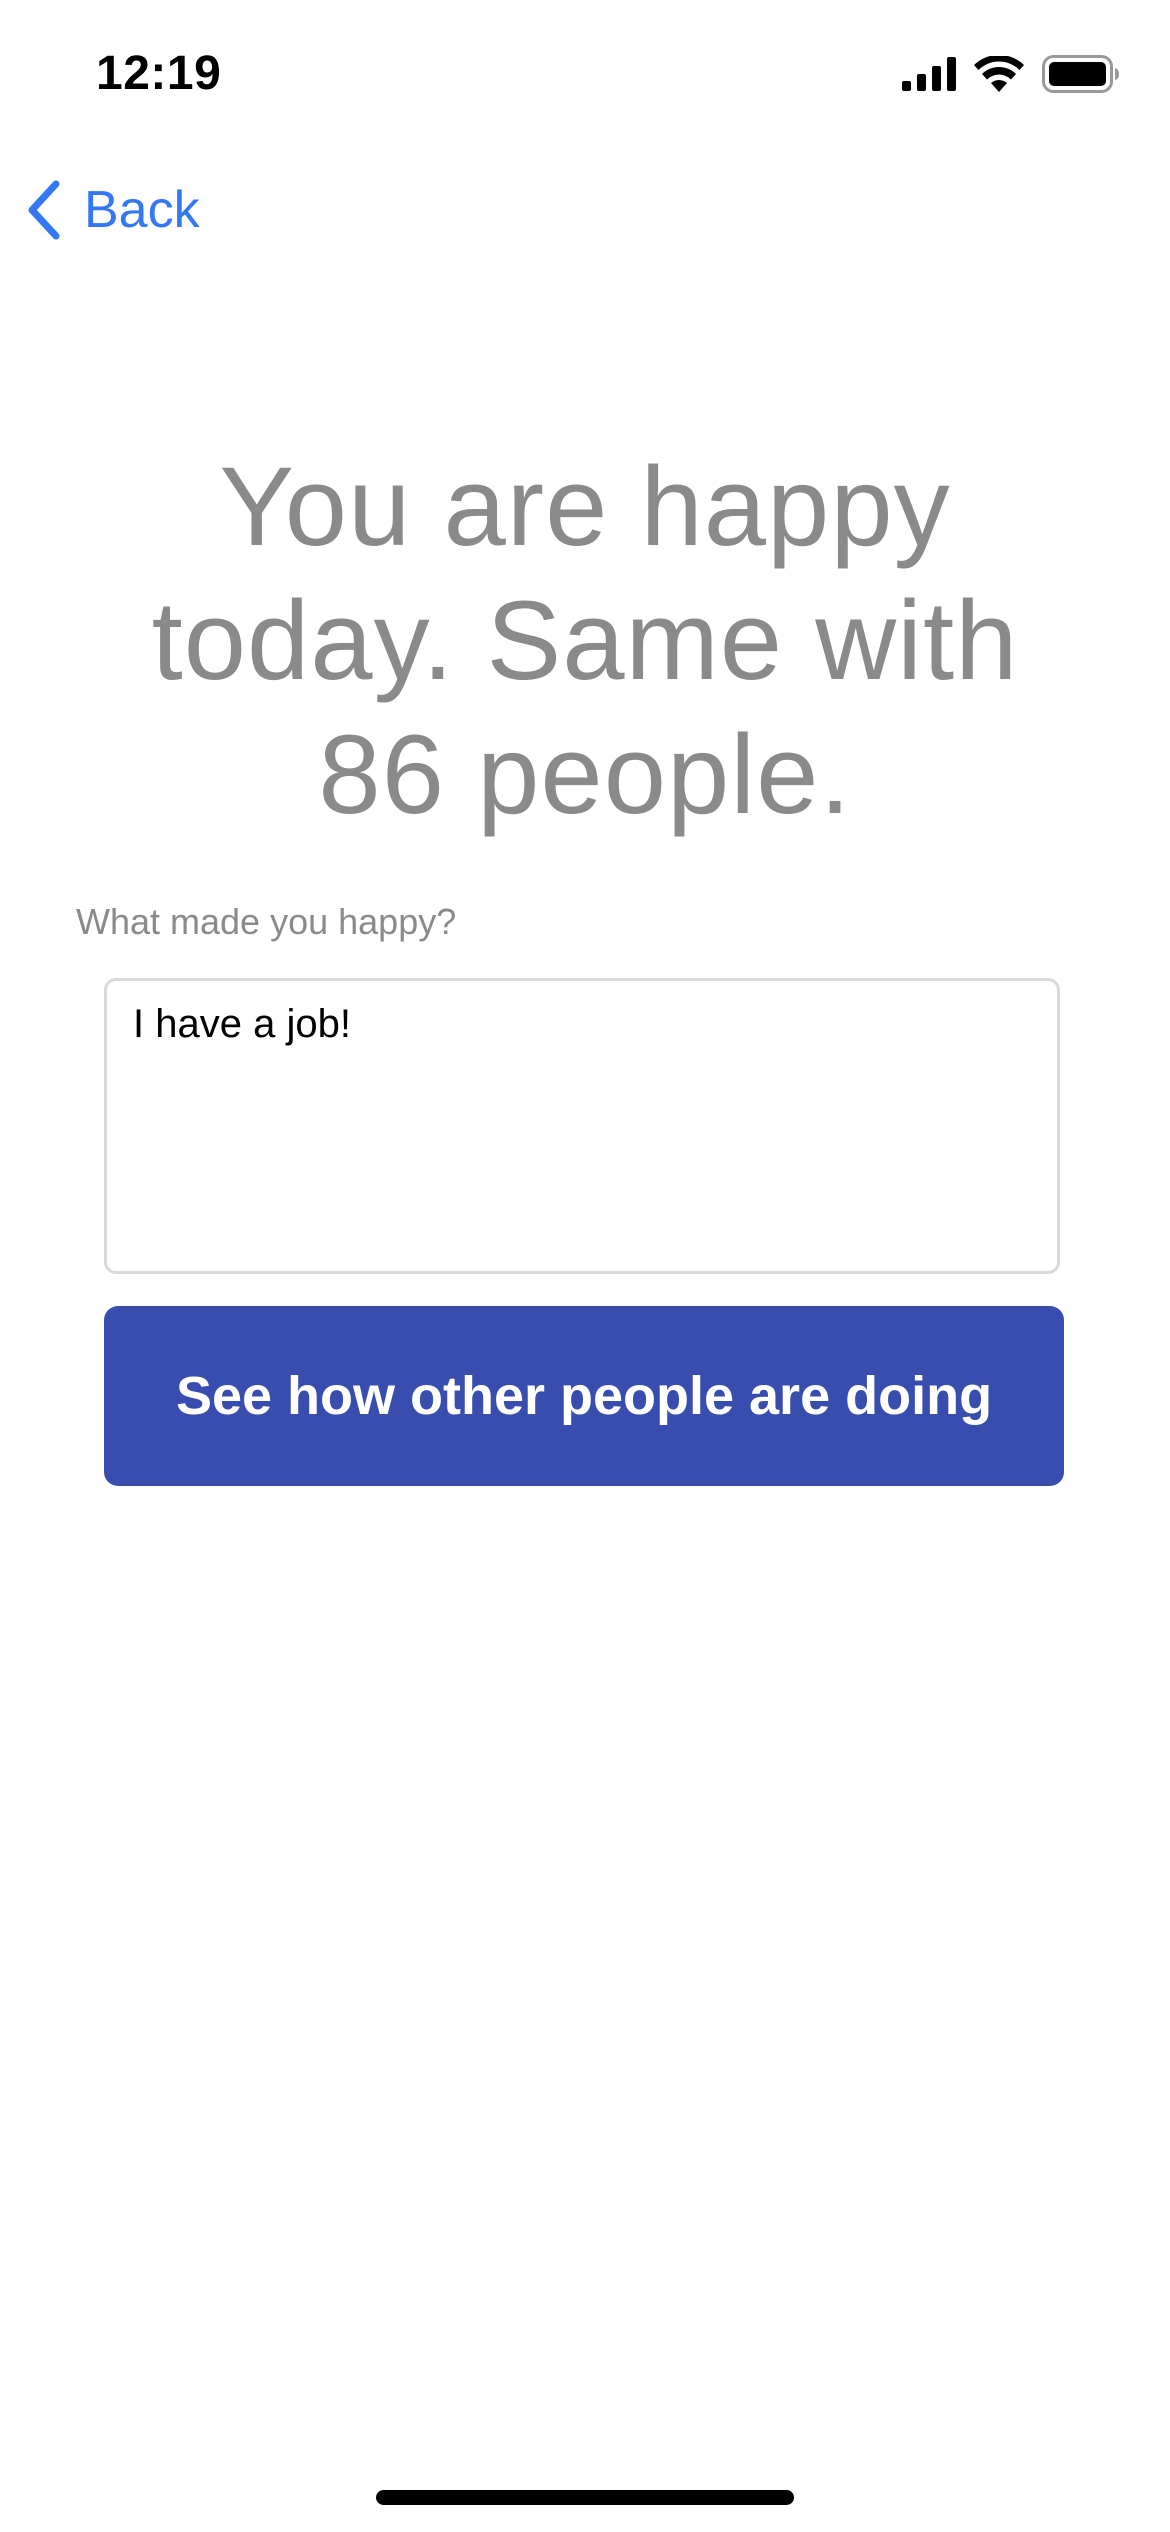 This screenshot has height=2532, width=1170. I want to click on status-bar: 12:19, so click(585, 70).